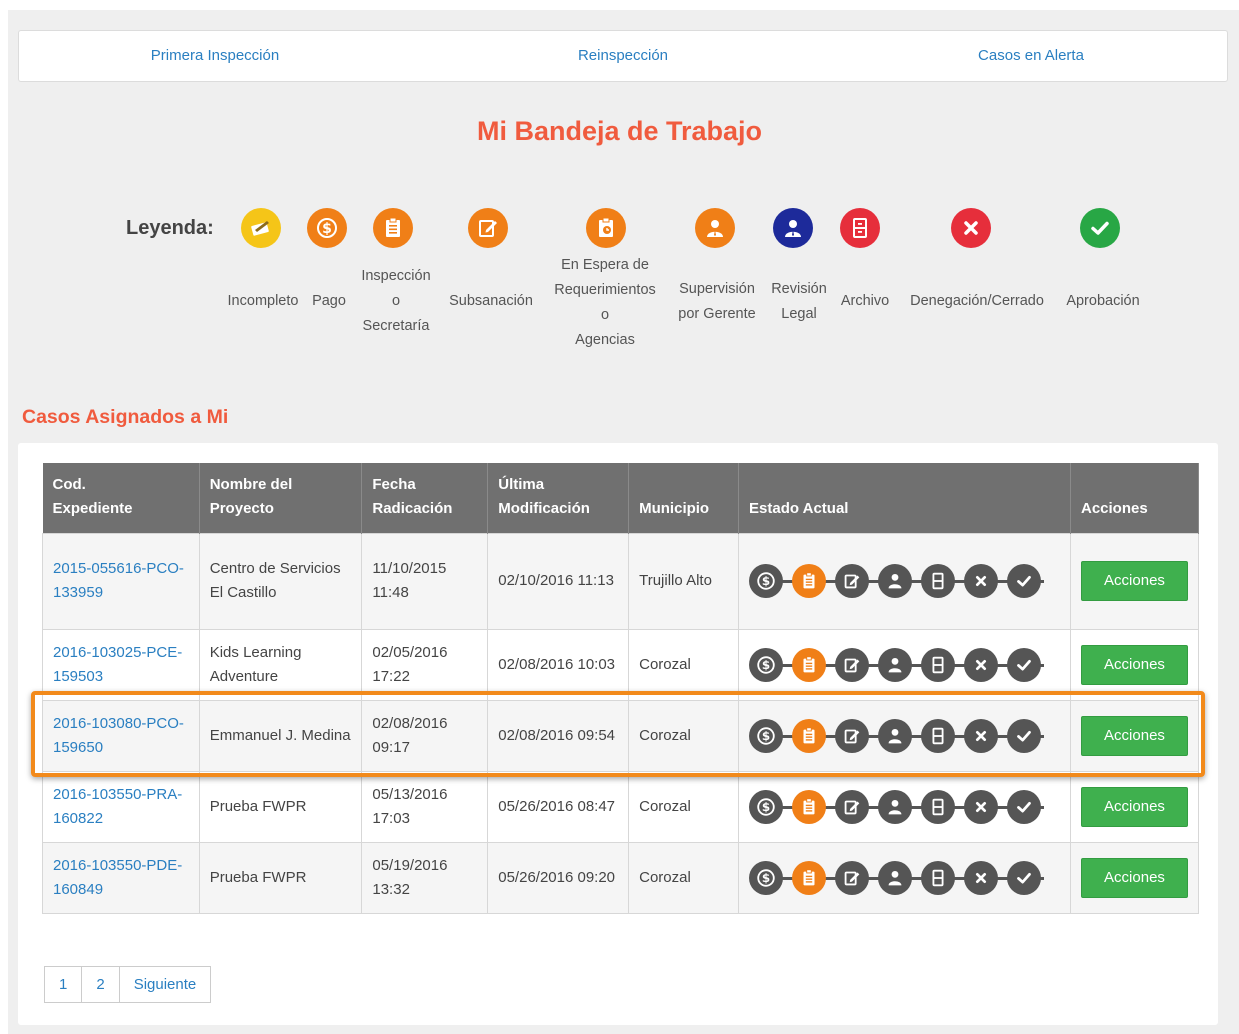 The height and width of the screenshot is (1034, 1239). What do you see at coordinates (263, 301) in the screenshot?
I see `legend-text-incompleto: Incompleto` at bounding box center [263, 301].